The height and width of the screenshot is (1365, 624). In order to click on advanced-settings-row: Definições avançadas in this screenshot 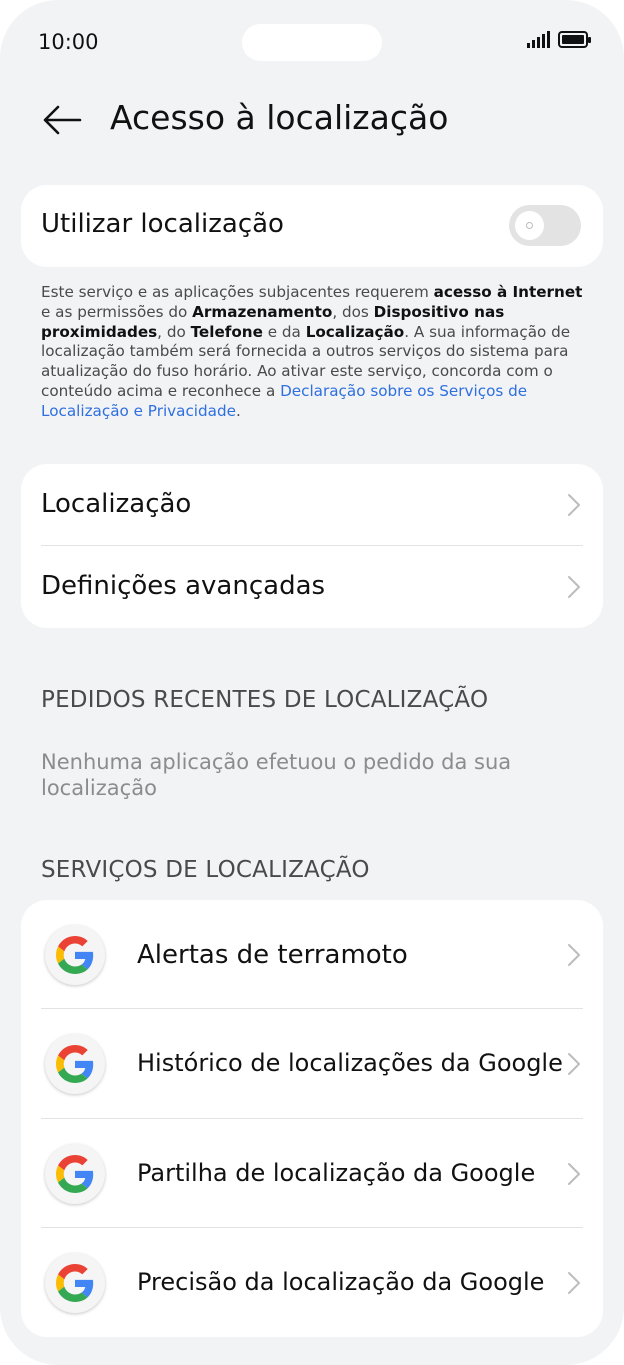, I will do `click(312, 587)`.